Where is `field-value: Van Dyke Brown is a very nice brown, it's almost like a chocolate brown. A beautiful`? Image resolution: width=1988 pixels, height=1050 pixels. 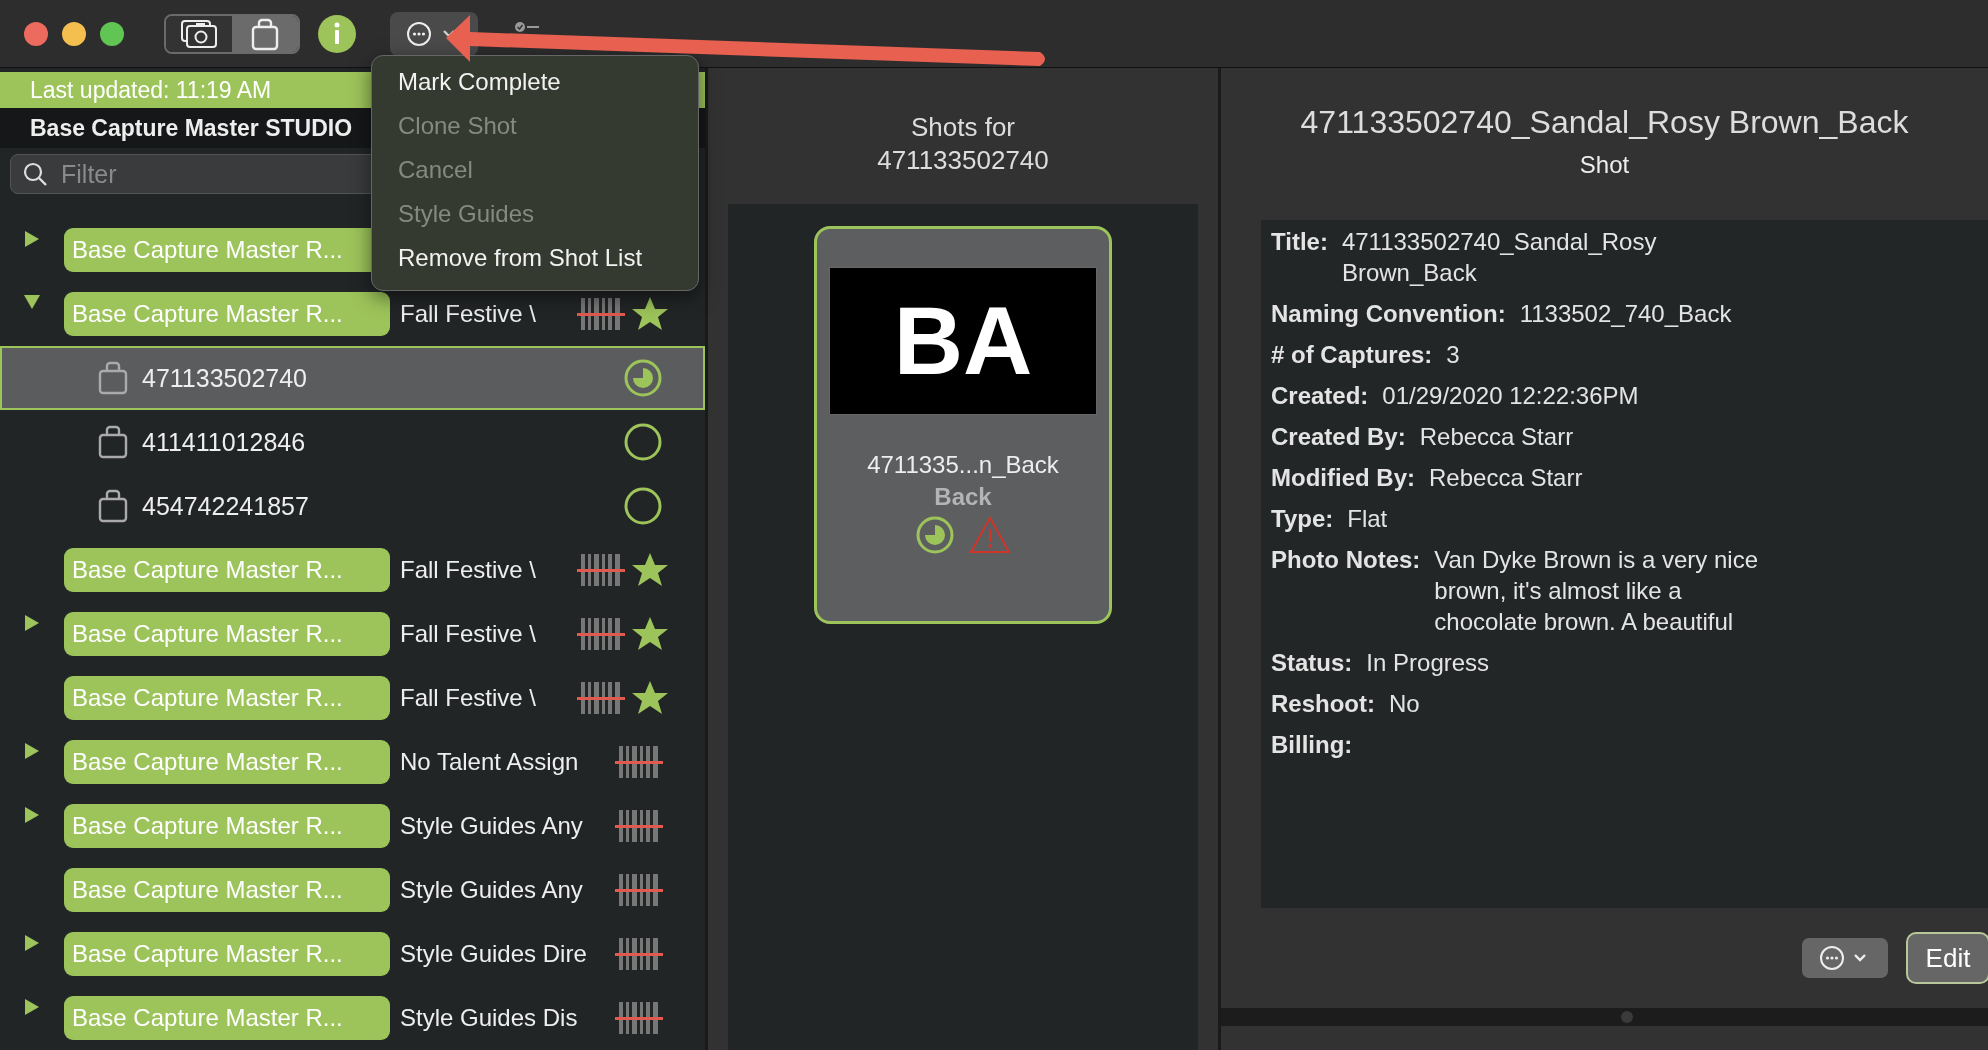
field-value: Van Dyke Brown is a very nice brown, it's almost like a chocolate brown. A beautiful is located at coordinates (1596, 591).